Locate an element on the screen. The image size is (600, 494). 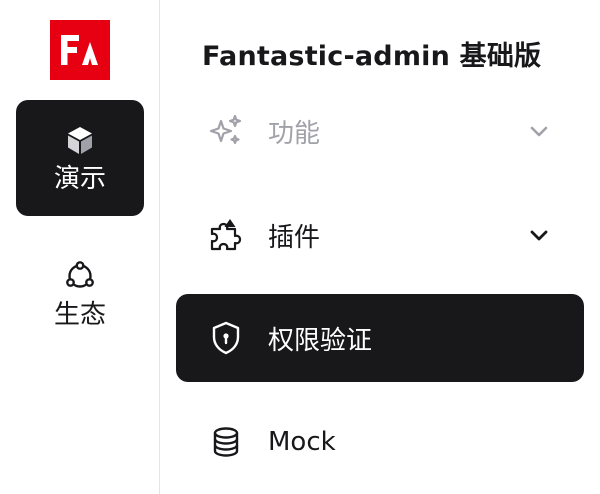
database-icon is located at coordinates (226, 442).